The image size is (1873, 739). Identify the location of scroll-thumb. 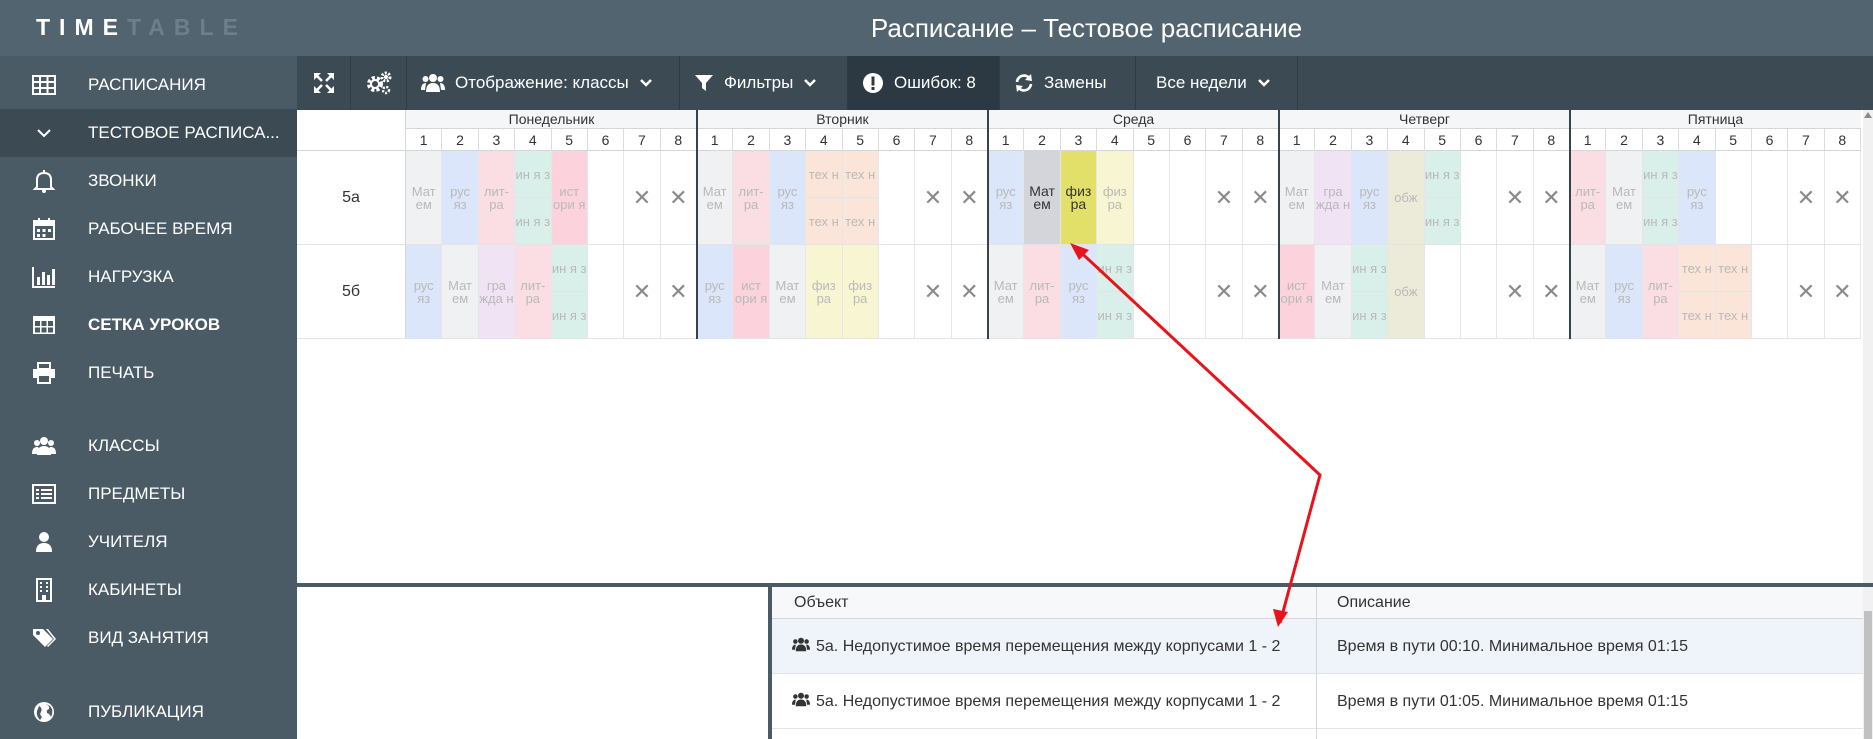
(1868, 675).